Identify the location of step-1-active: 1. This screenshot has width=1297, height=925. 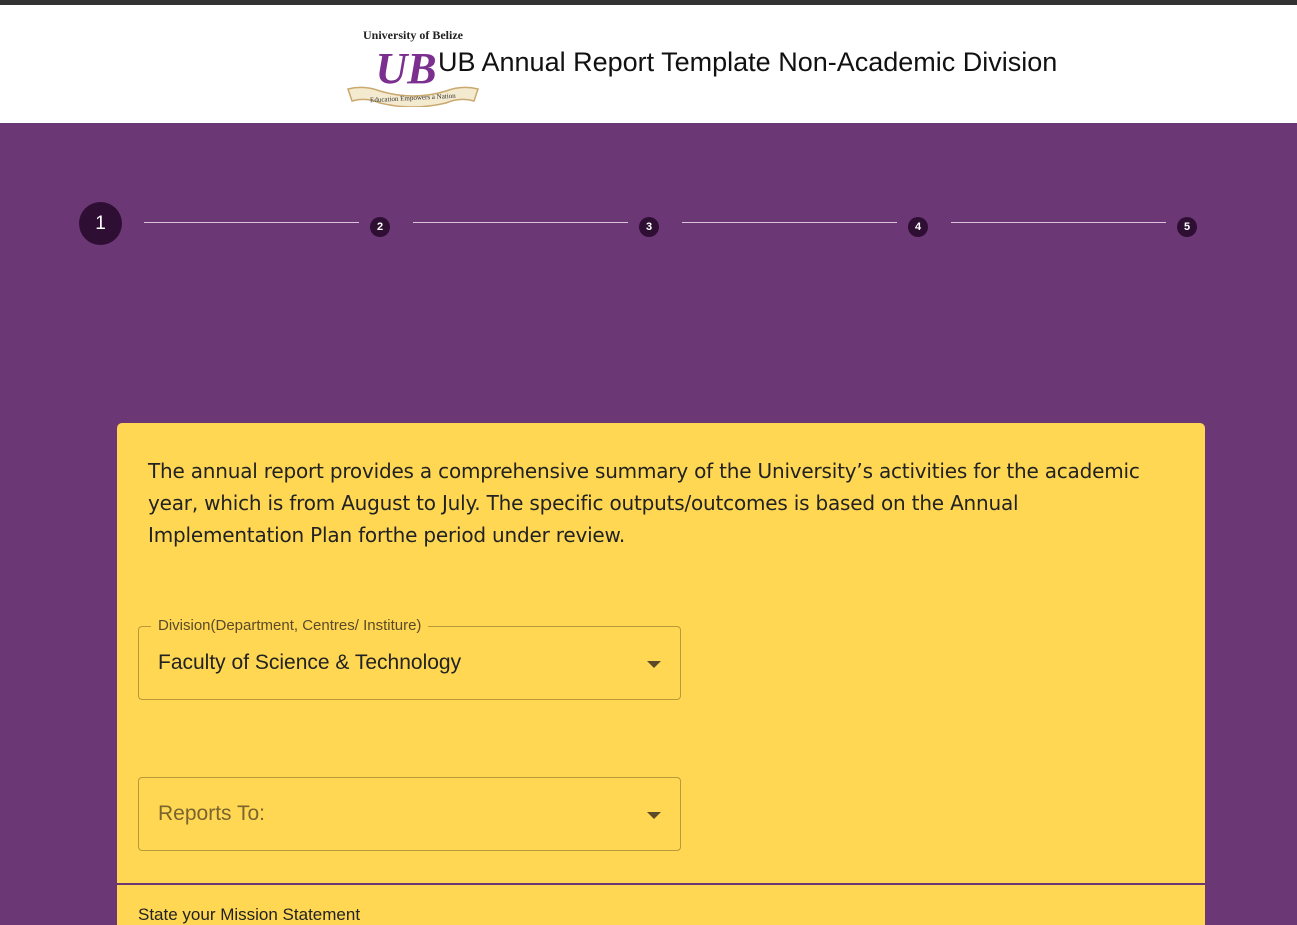
(100, 223).